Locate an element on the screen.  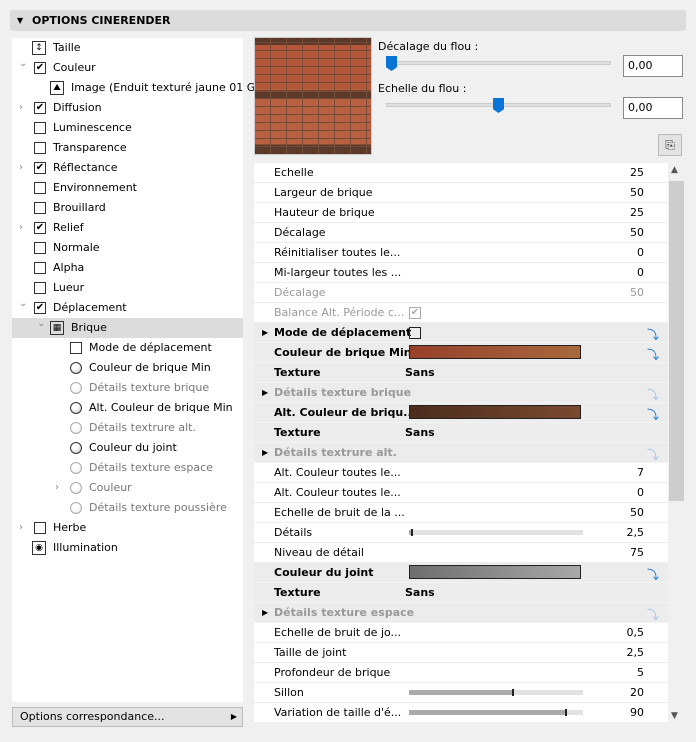
tree-item: Alpha is located at coordinates (127, 268).